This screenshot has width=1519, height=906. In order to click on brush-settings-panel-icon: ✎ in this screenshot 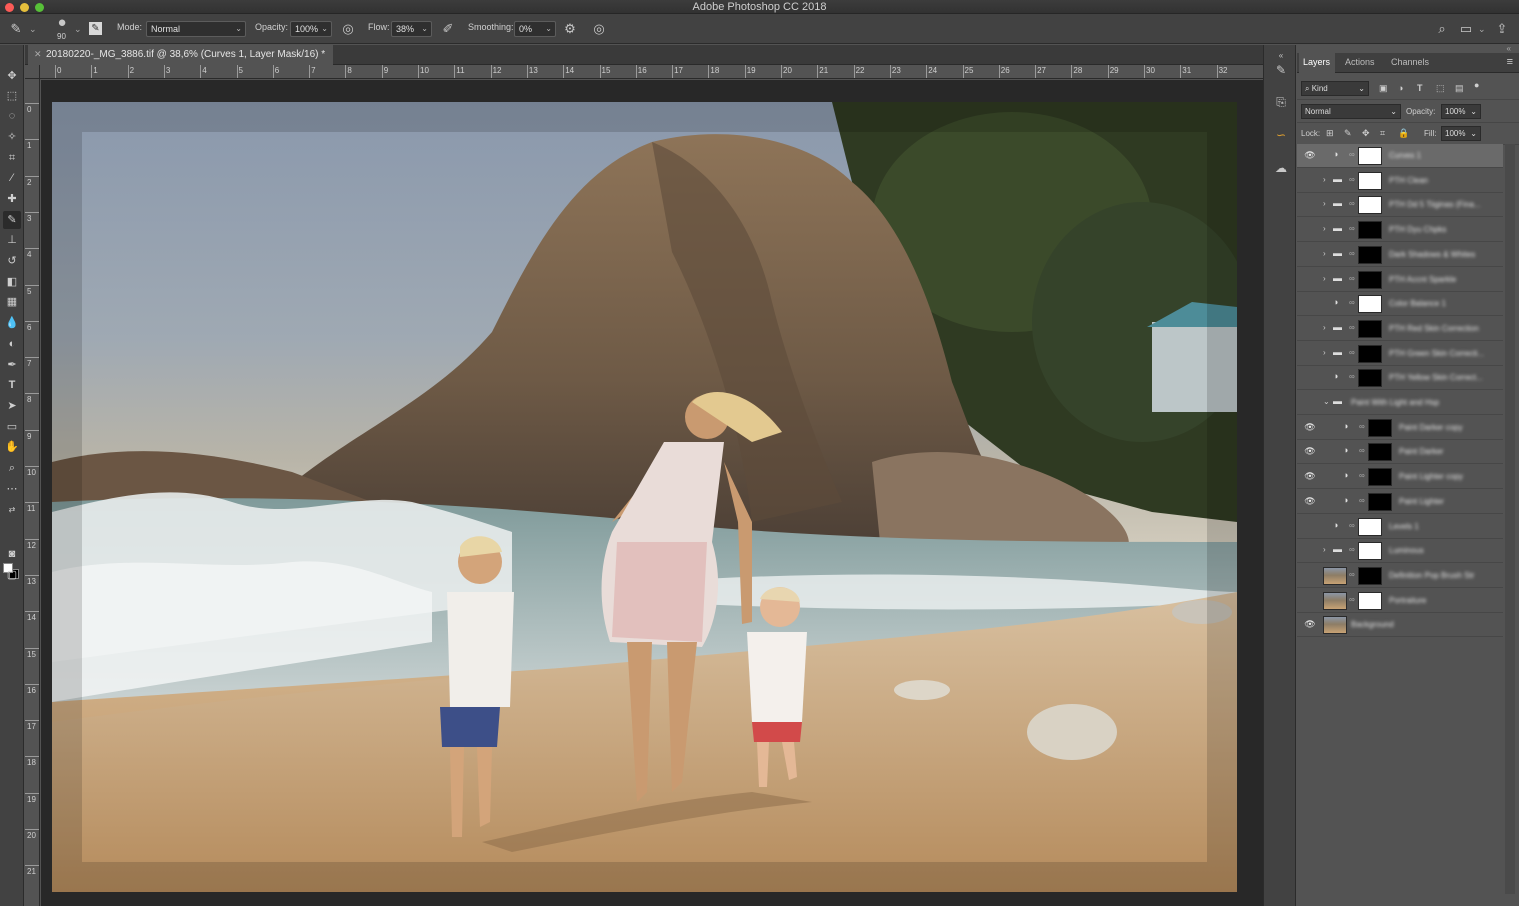, I will do `click(1281, 70)`.